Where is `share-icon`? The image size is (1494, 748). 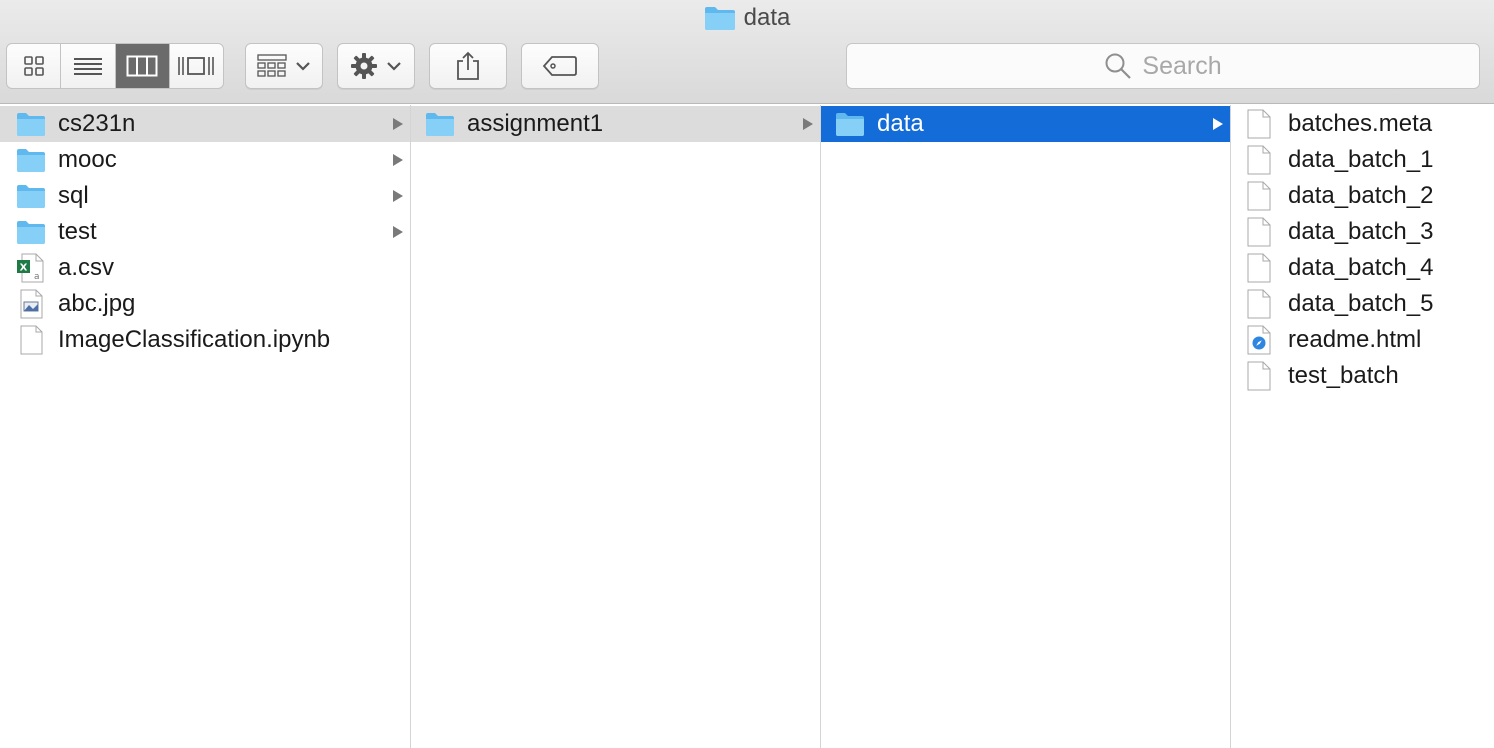 share-icon is located at coordinates (468, 65).